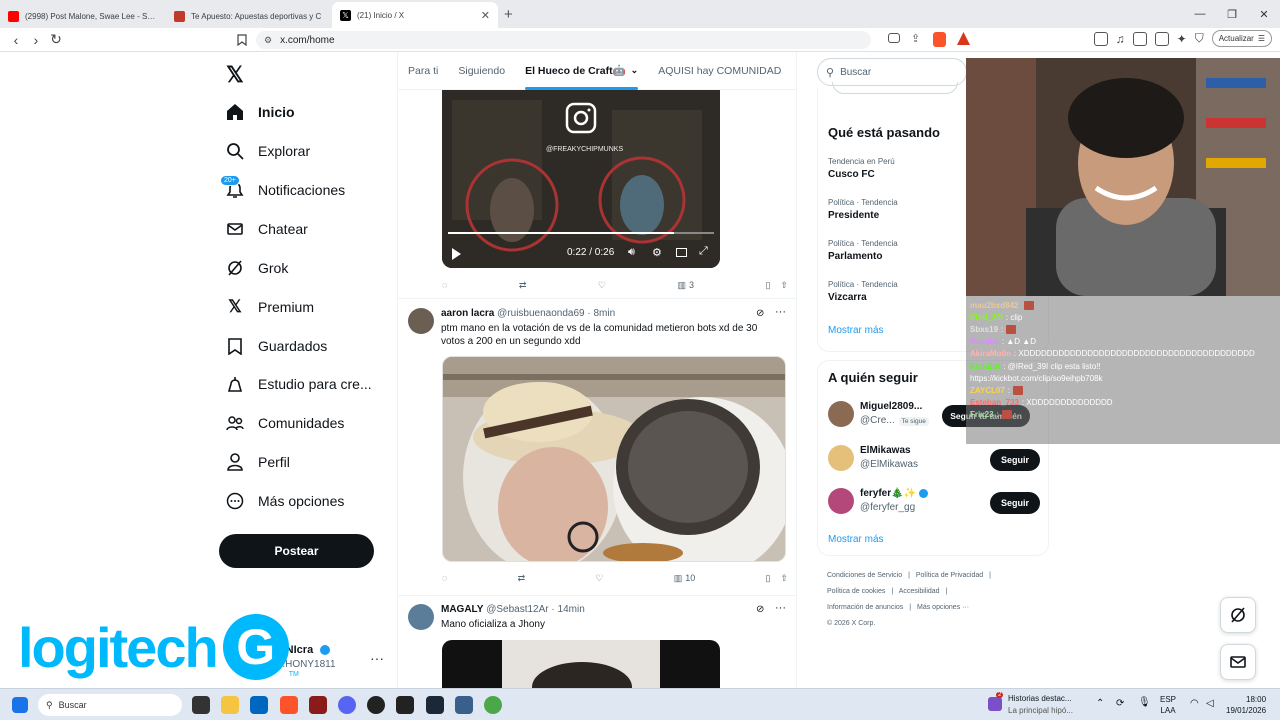 Image resolution: width=1280 pixels, height=720 pixels. I want to click on messages-fab-button, so click(1238, 662).